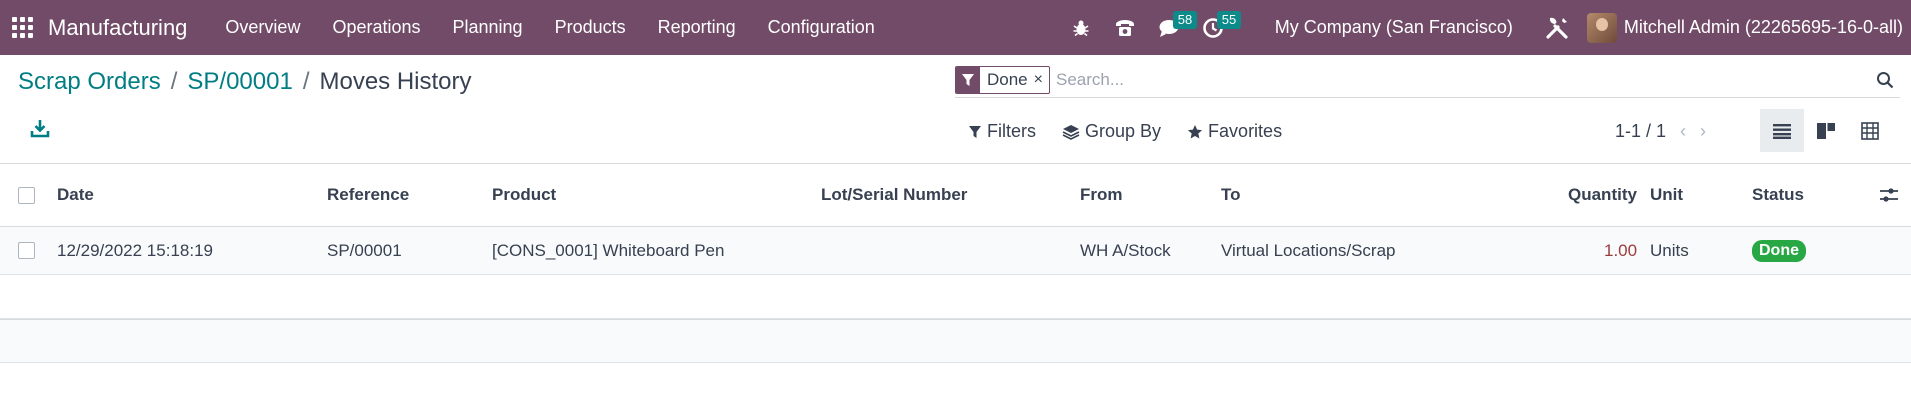  I want to click on star-icon, so click(1195, 131).